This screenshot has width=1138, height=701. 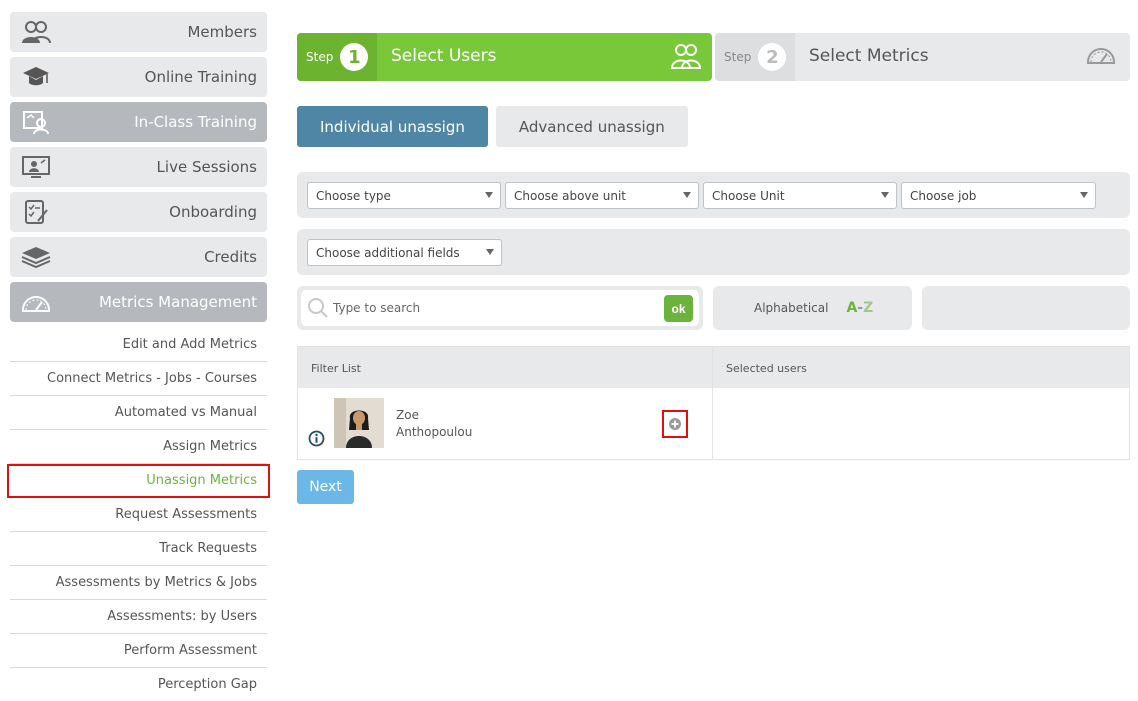 I want to click on selected-users-header: Selected users, so click(x=766, y=368).